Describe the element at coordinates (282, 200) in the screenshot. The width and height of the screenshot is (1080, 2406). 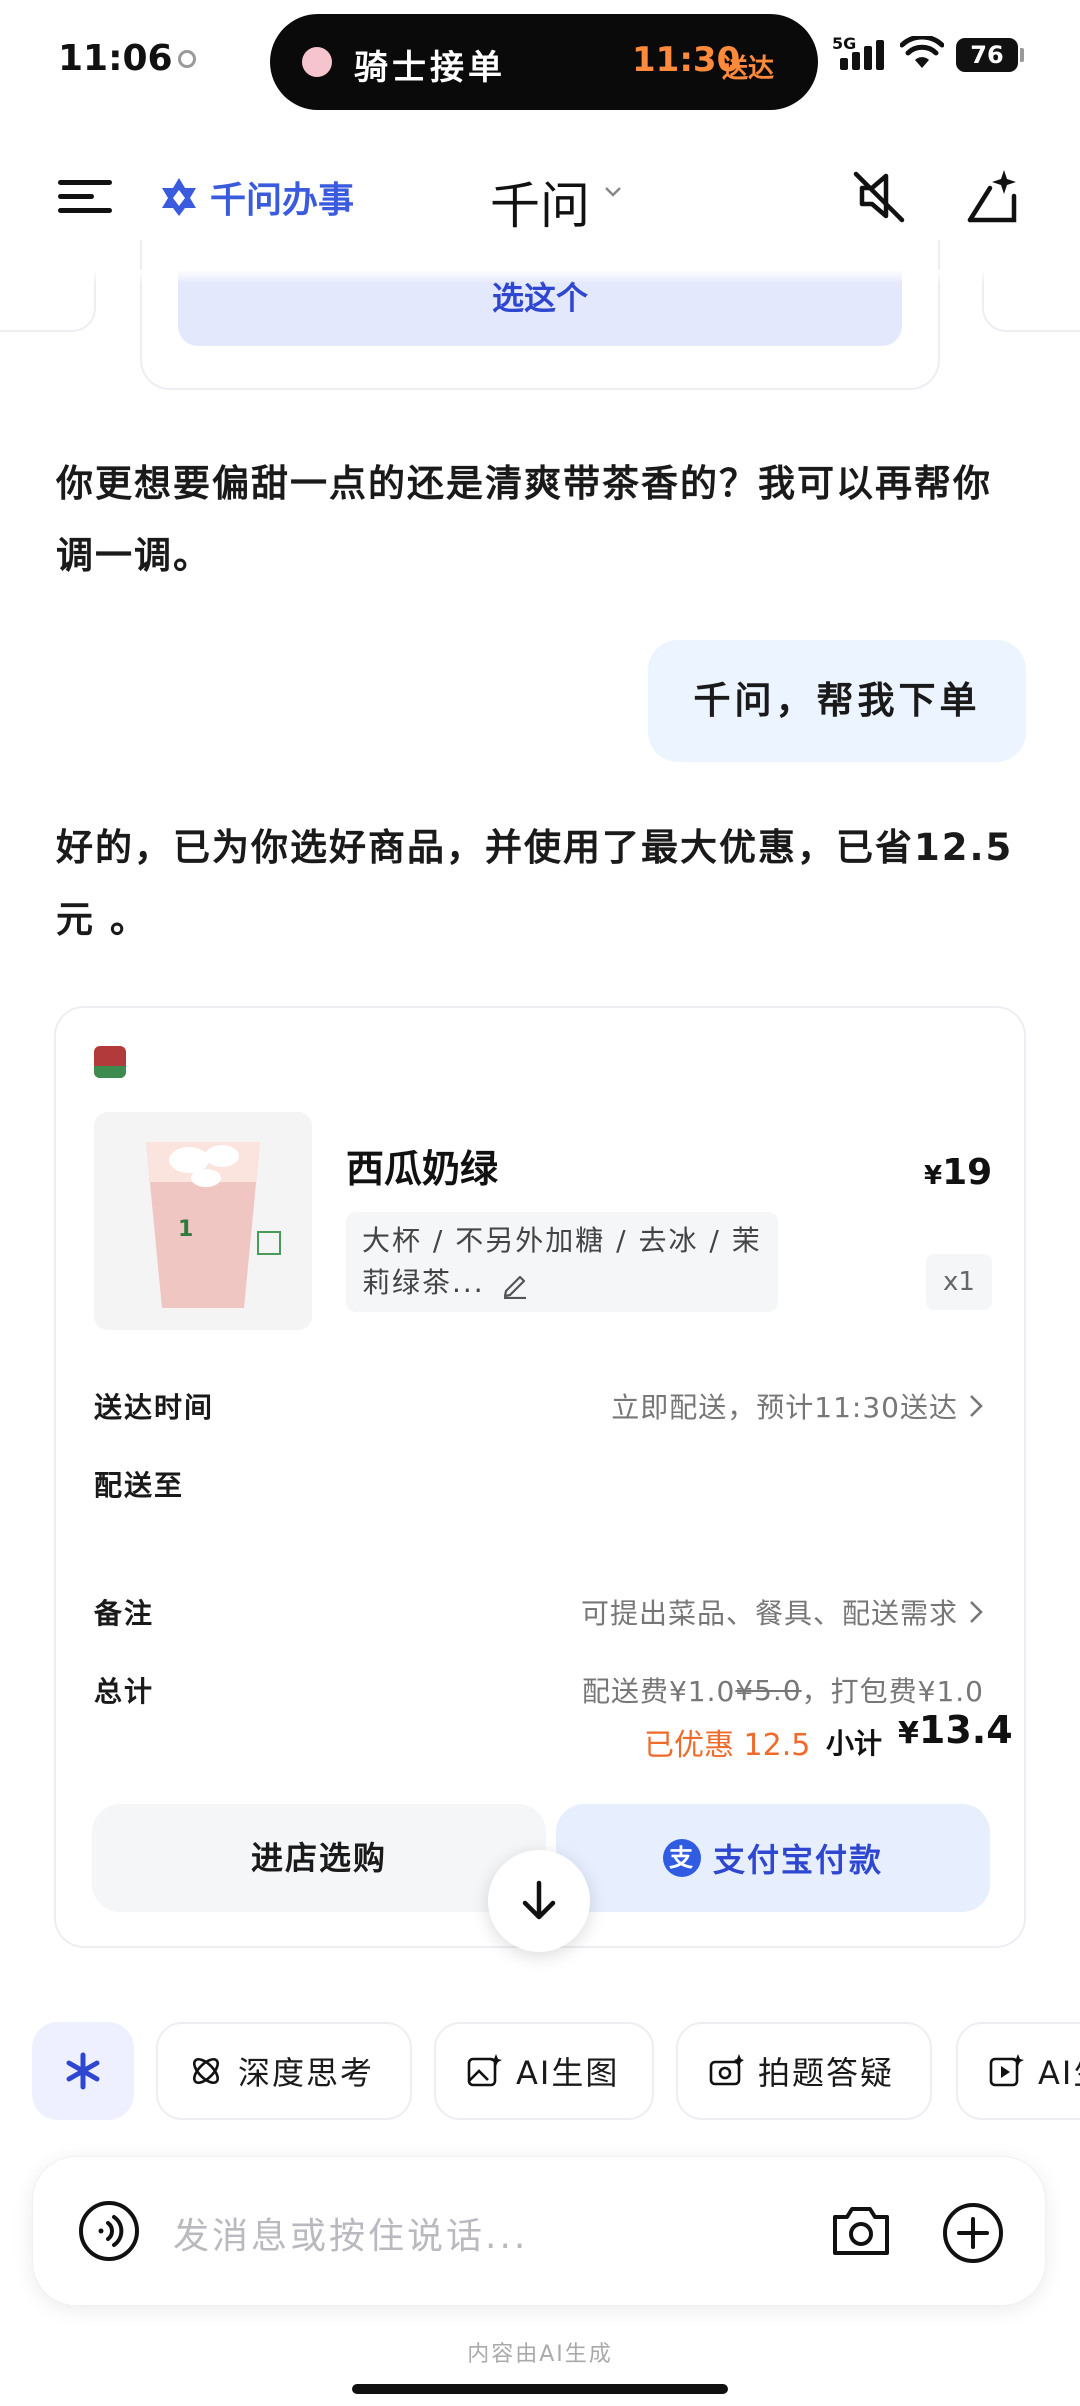
I see `brand-name: 千问办事` at that location.